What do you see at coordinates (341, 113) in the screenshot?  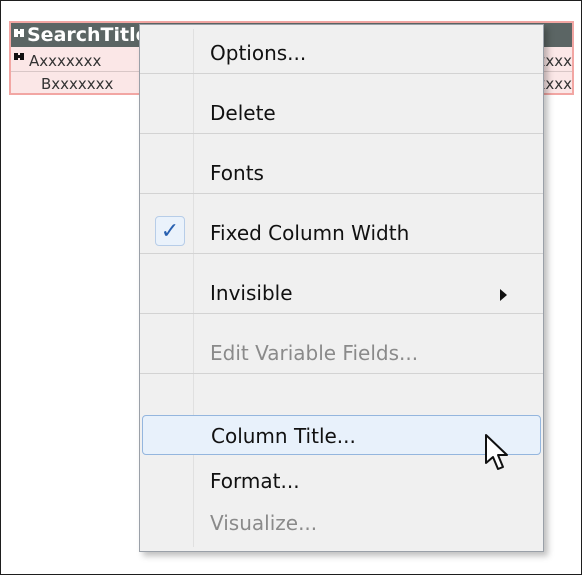 I see `menu-item-delete: Delete` at bounding box center [341, 113].